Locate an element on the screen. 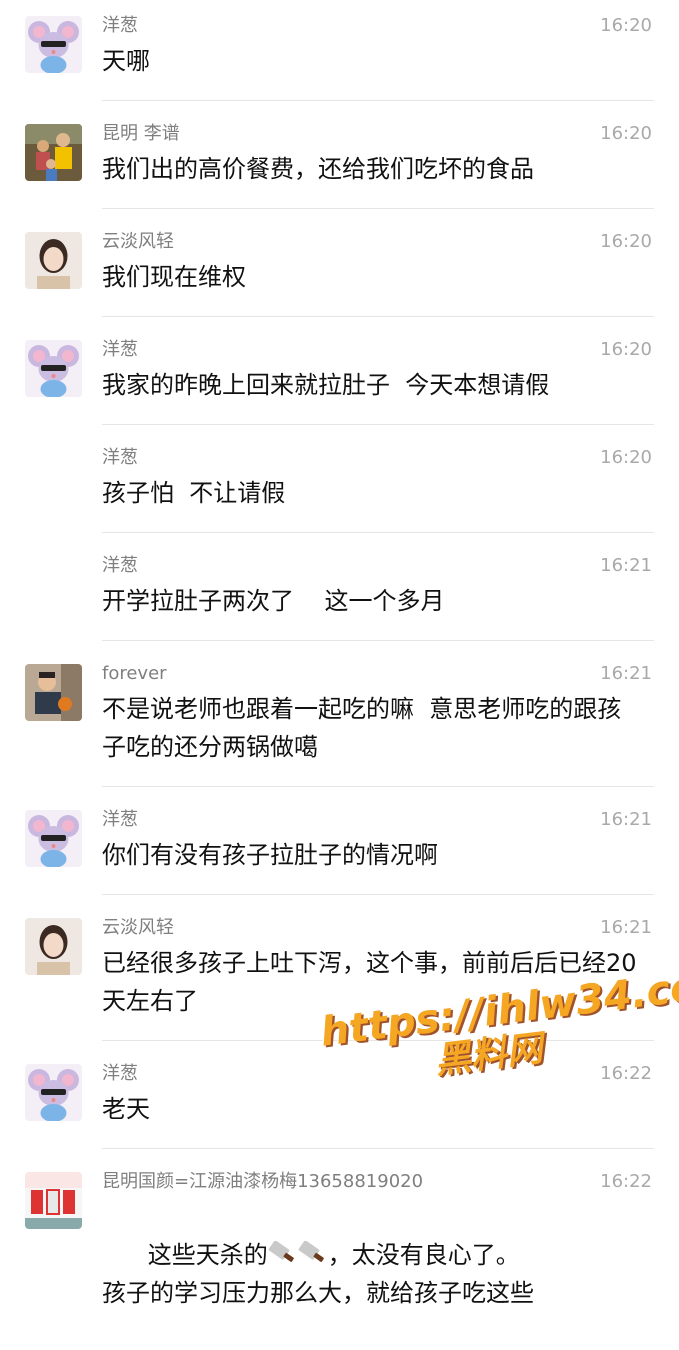 The height and width of the screenshot is (1350, 679). message-text: 不是说老师也跟着一起吃的嘛 意思老师吃的跟孩子吃的还分两锅做噶 is located at coordinates (372, 728).